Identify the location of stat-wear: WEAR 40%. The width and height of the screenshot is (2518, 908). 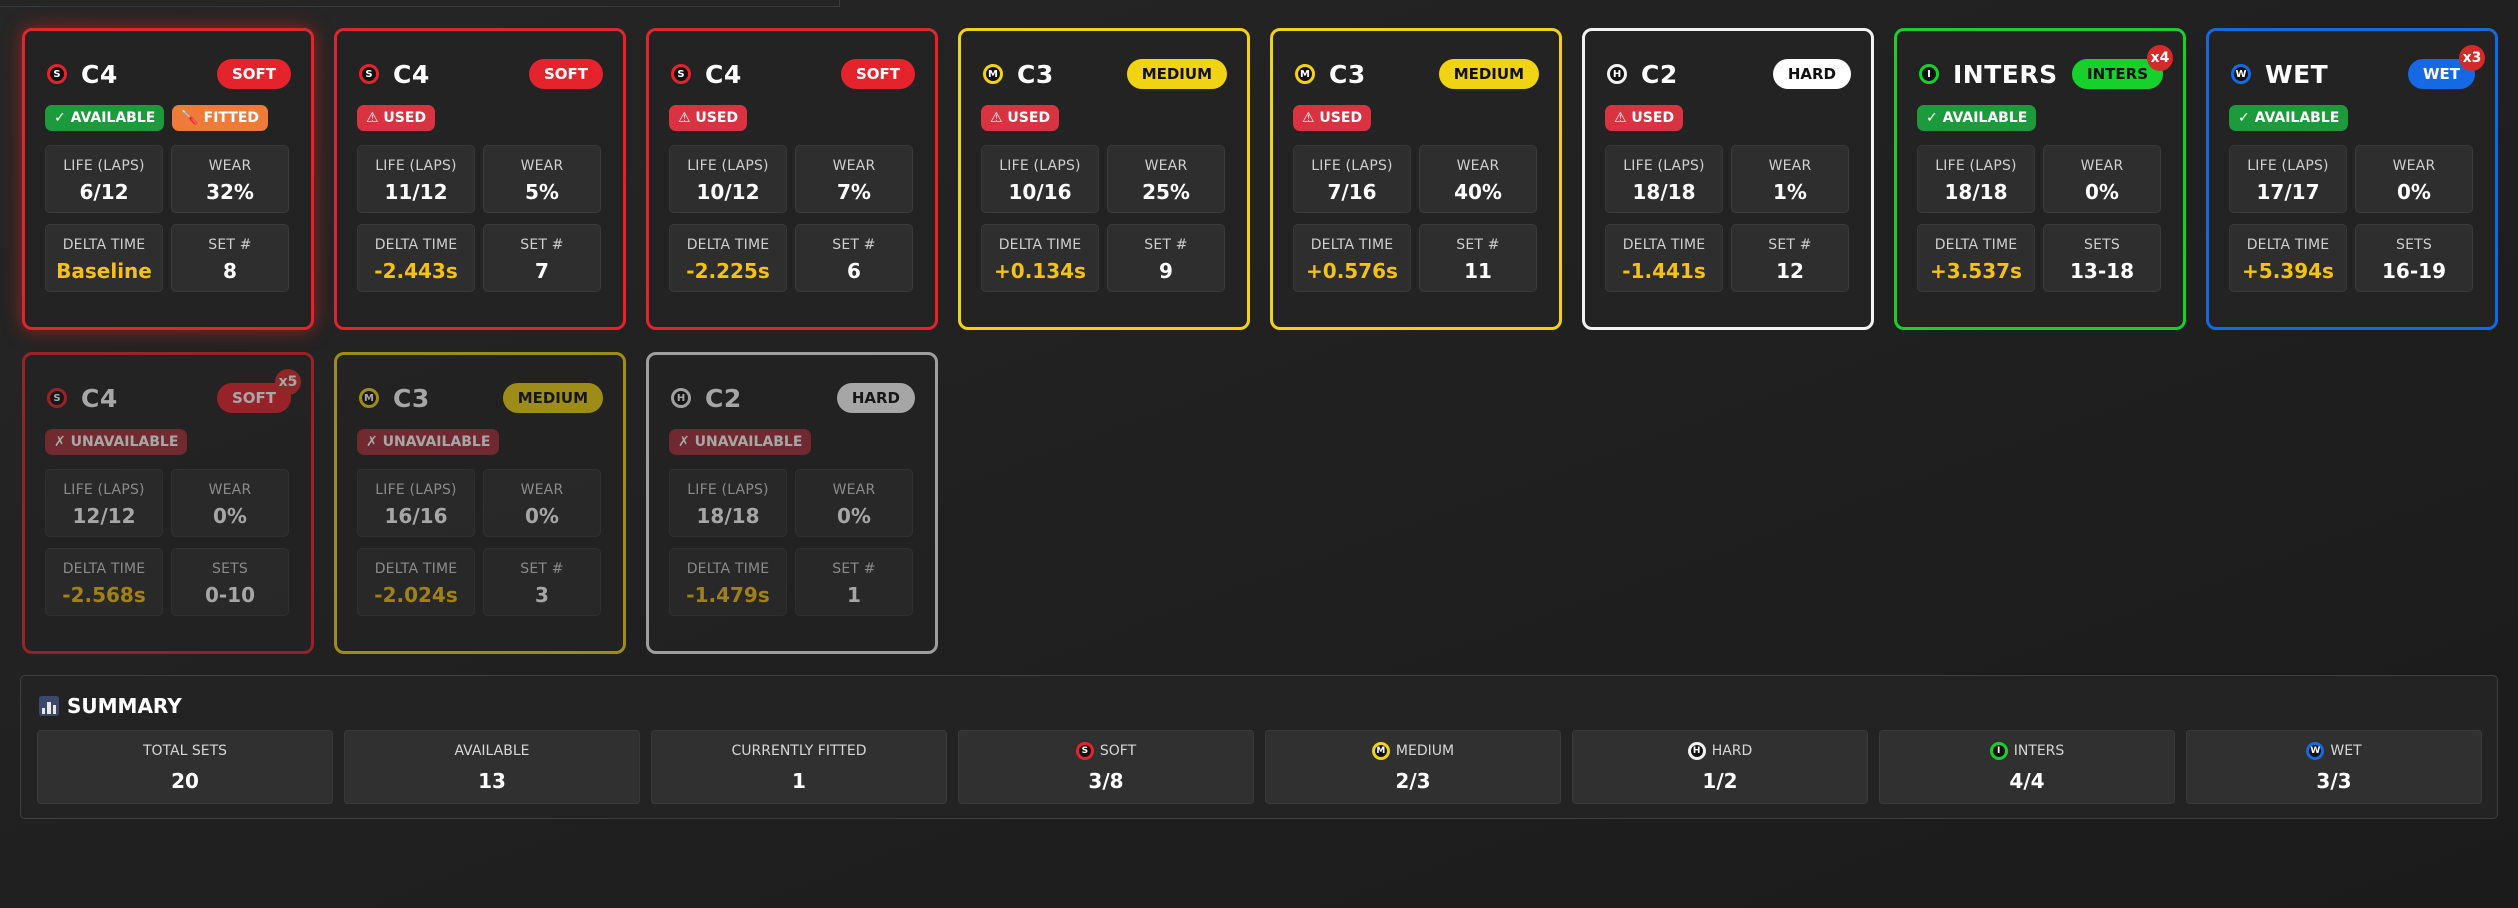
(1478, 179).